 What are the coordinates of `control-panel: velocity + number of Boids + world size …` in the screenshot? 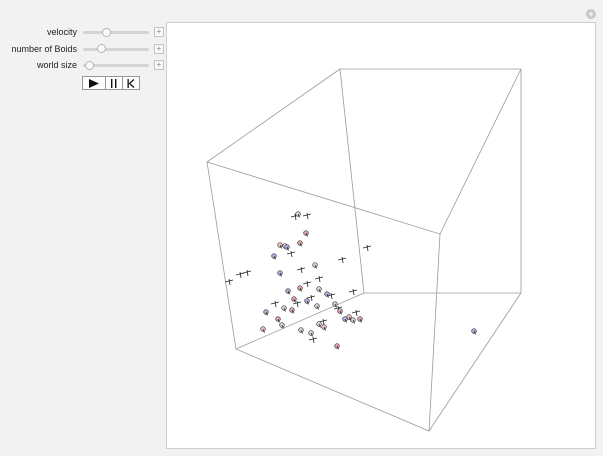 It's located at (82, 51).